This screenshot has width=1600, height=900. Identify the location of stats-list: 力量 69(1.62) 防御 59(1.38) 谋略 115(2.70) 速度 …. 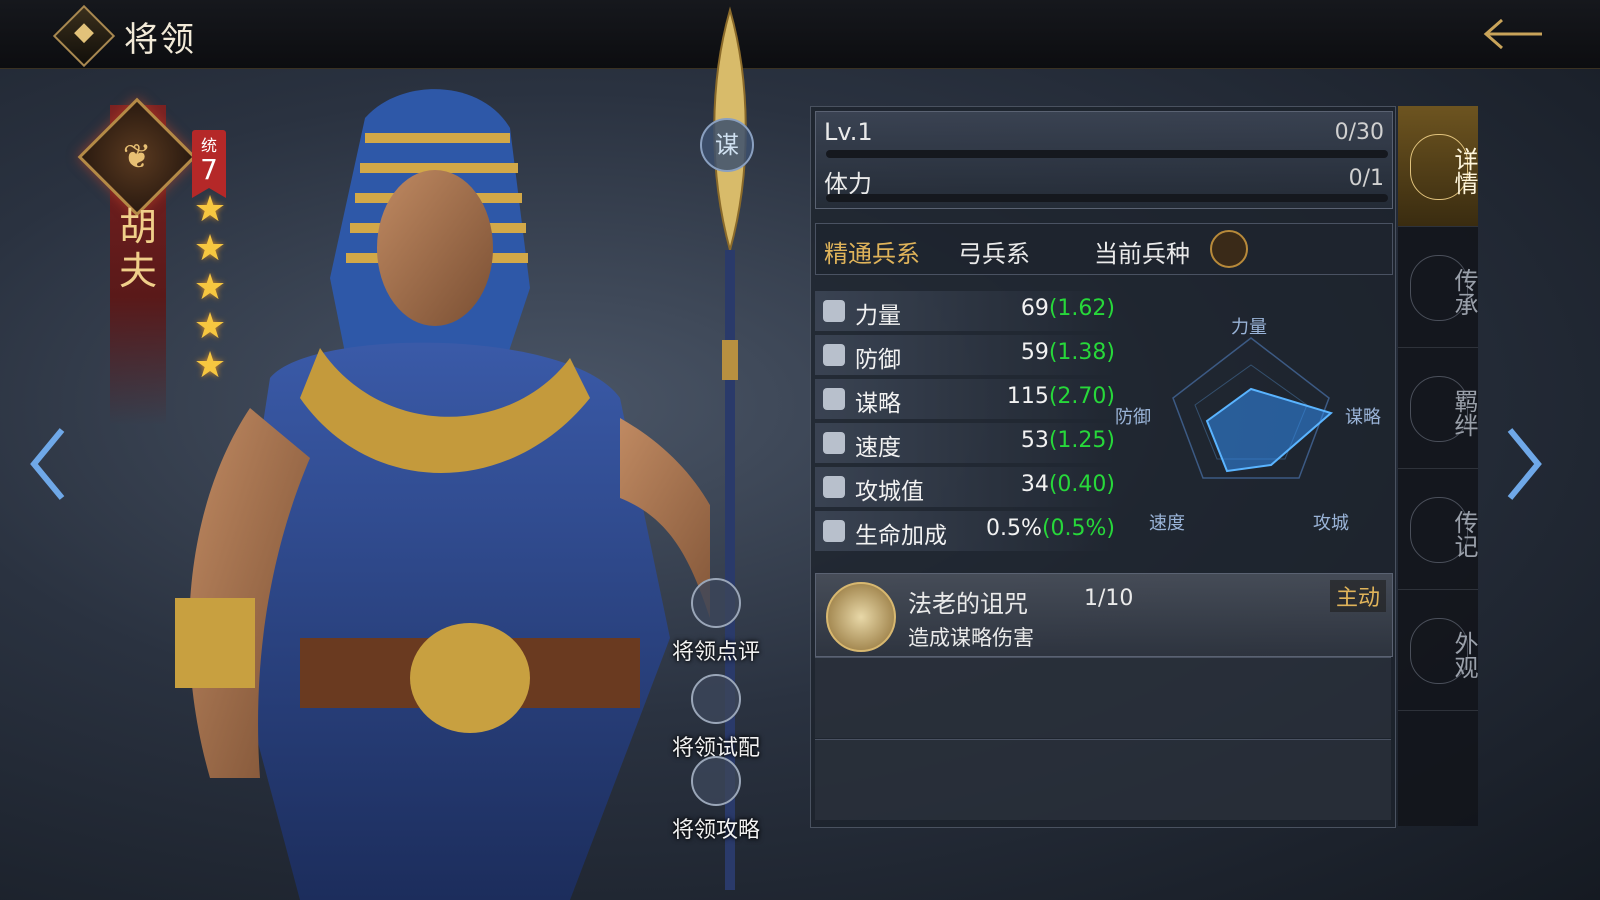
(965, 423).